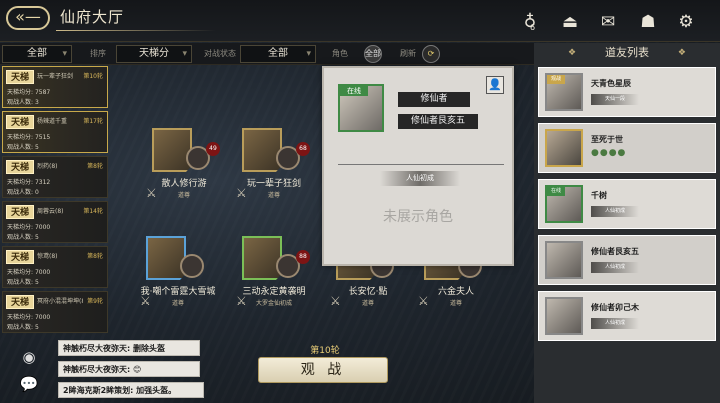 The height and width of the screenshot is (403, 720). What do you see at coordinates (611, 83) in the screenshot?
I see `friend-name: 天青色星辰` at bounding box center [611, 83].